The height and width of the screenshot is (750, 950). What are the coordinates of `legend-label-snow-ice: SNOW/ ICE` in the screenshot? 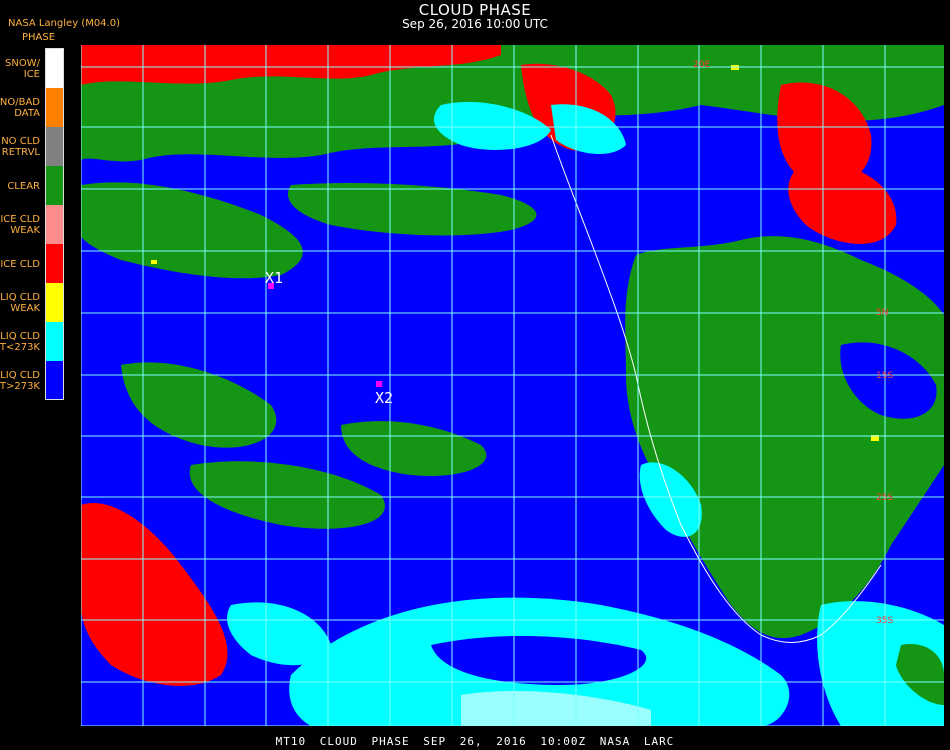 It's located at (22, 69).